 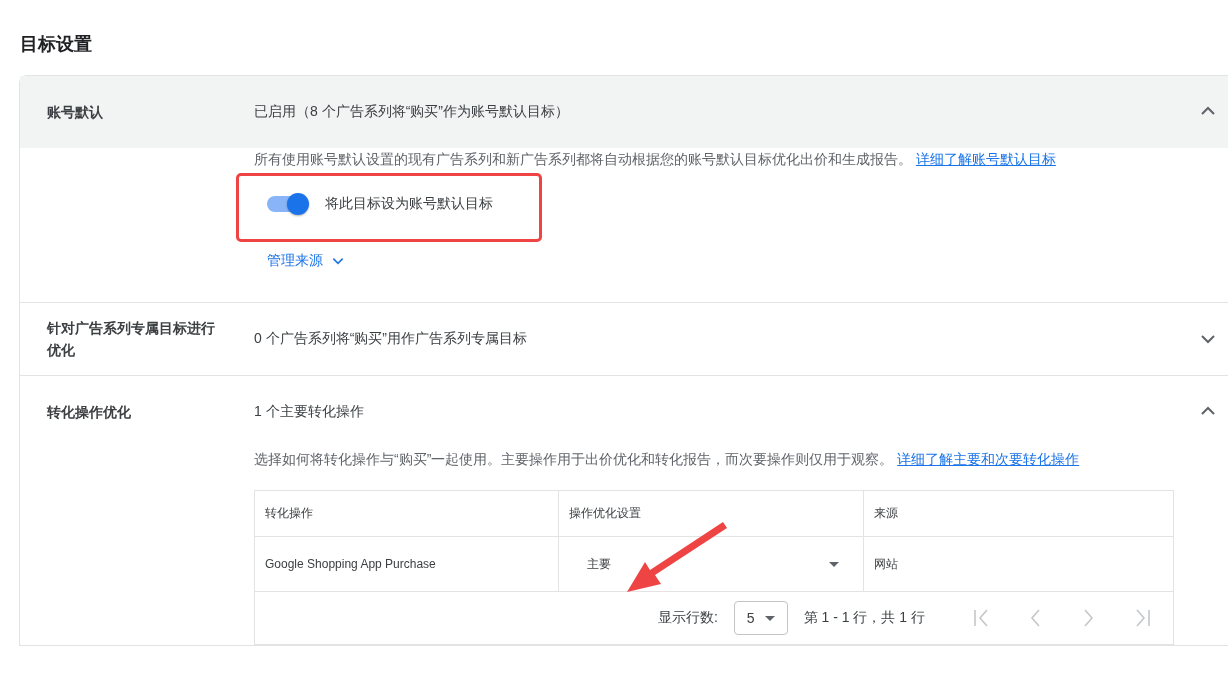 I want to click on section-header: 账号默认 已启用（8 个广告系列将“购买”作为账号默认目标）, so click(x=624, y=112).